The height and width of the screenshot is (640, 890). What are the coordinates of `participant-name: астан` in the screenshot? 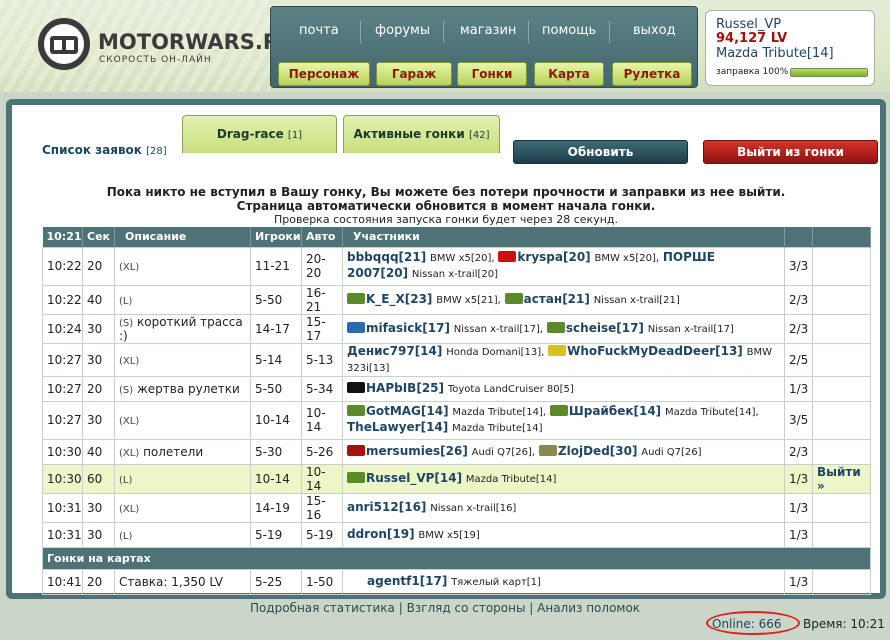 It's located at (543, 299).